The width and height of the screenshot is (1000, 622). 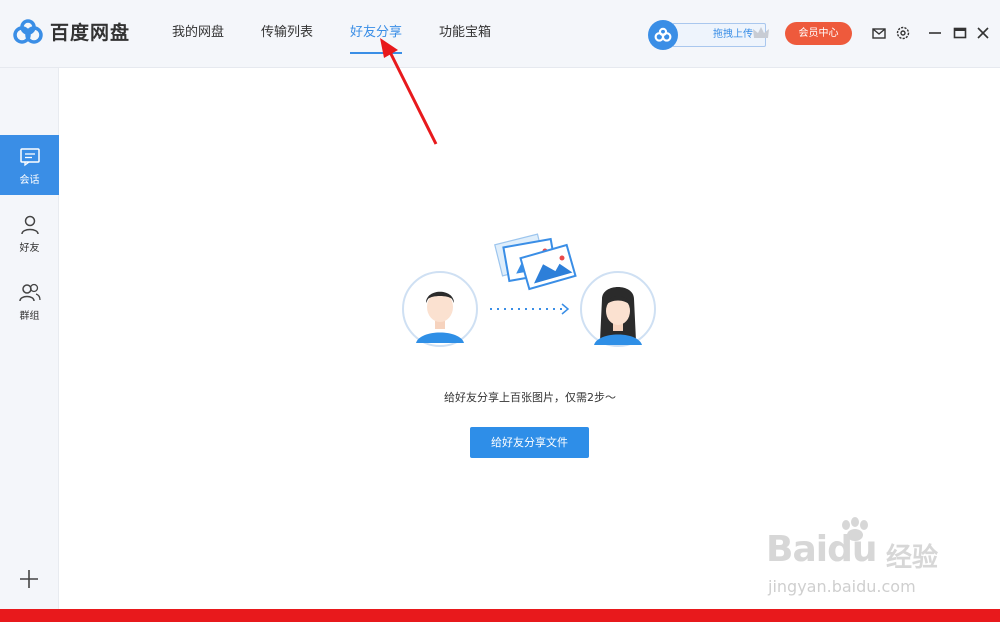 I want to click on watermark-url: jingyan.baidu.com, so click(x=842, y=586).